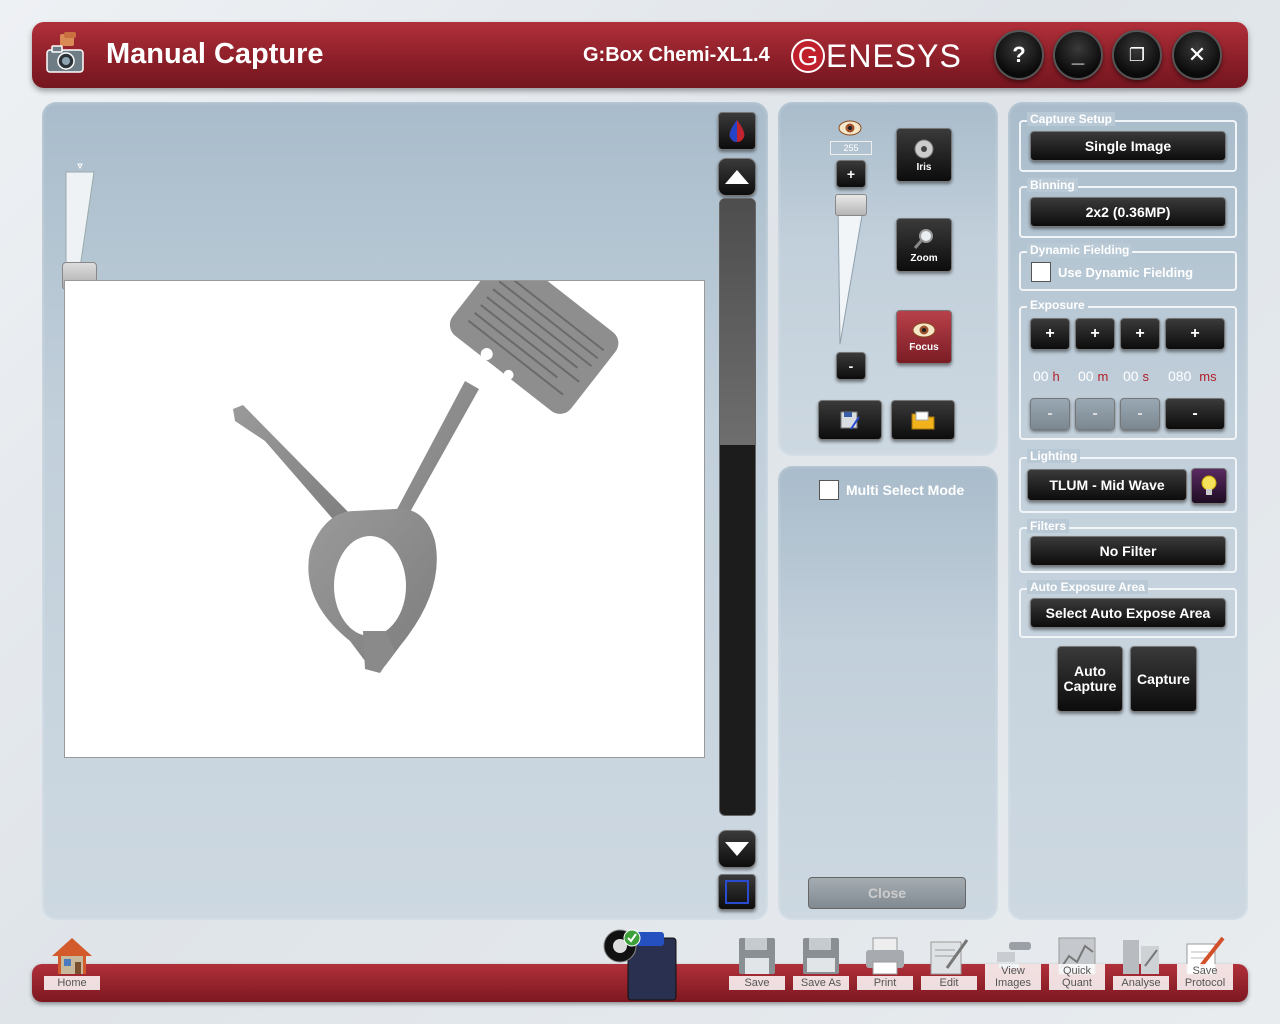 This screenshot has height=1024, width=1280. Describe the element at coordinates (1128, 551) in the screenshot. I see `filters-select: No Filter` at that location.